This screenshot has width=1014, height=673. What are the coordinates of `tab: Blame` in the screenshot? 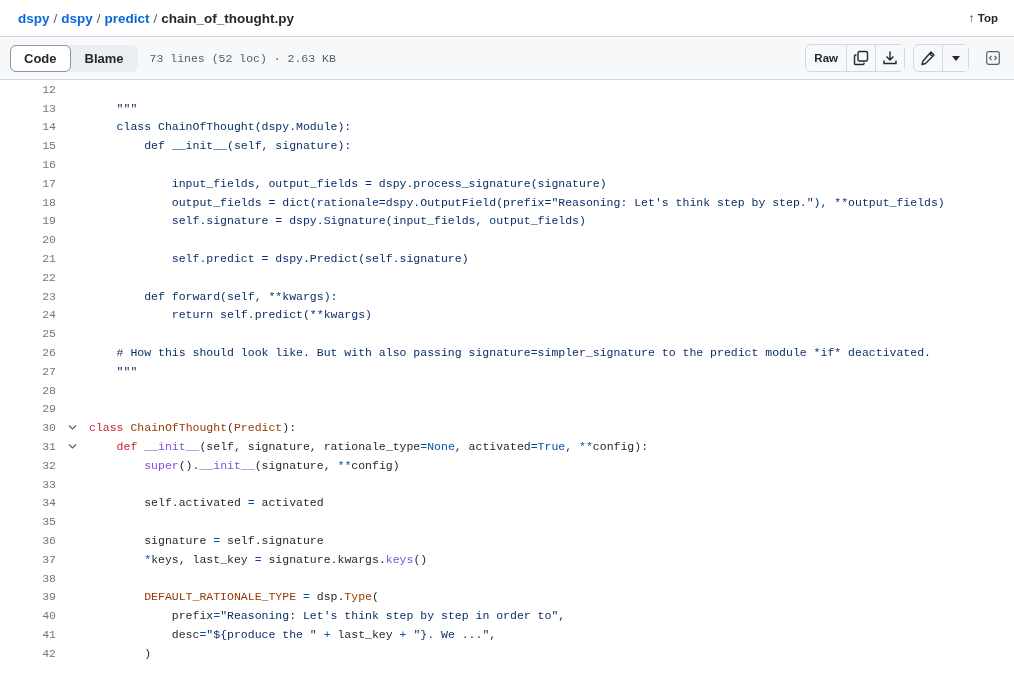 It's located at (104, 58).